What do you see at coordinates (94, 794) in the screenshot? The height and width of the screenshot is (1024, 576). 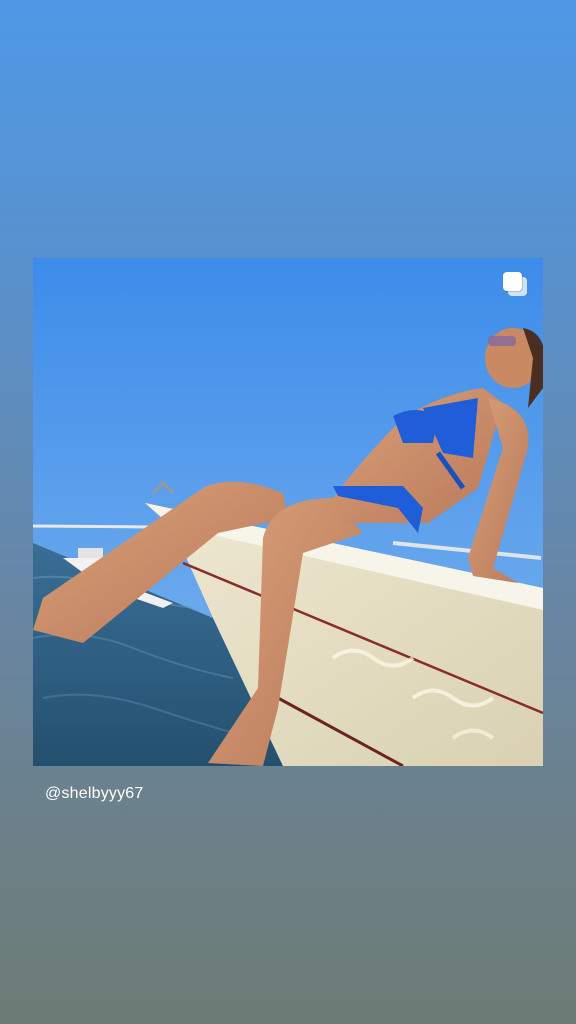 I see `post-username: @shelbyyy67` at bounding box center [94, 794].